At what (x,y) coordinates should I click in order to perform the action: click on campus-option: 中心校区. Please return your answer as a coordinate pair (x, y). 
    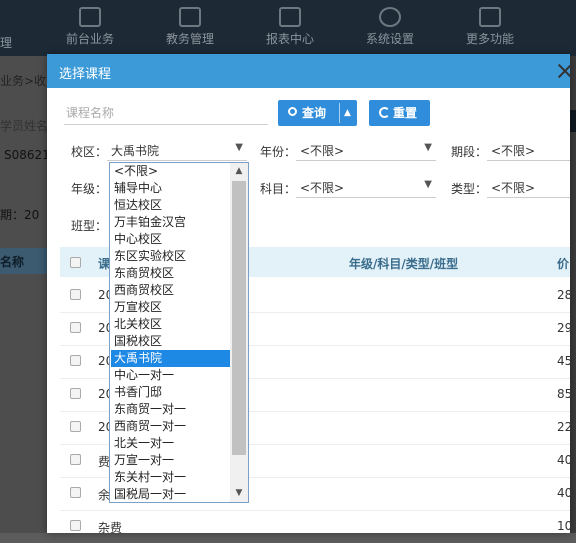
    Looking at the image, I should click on (172, 239).